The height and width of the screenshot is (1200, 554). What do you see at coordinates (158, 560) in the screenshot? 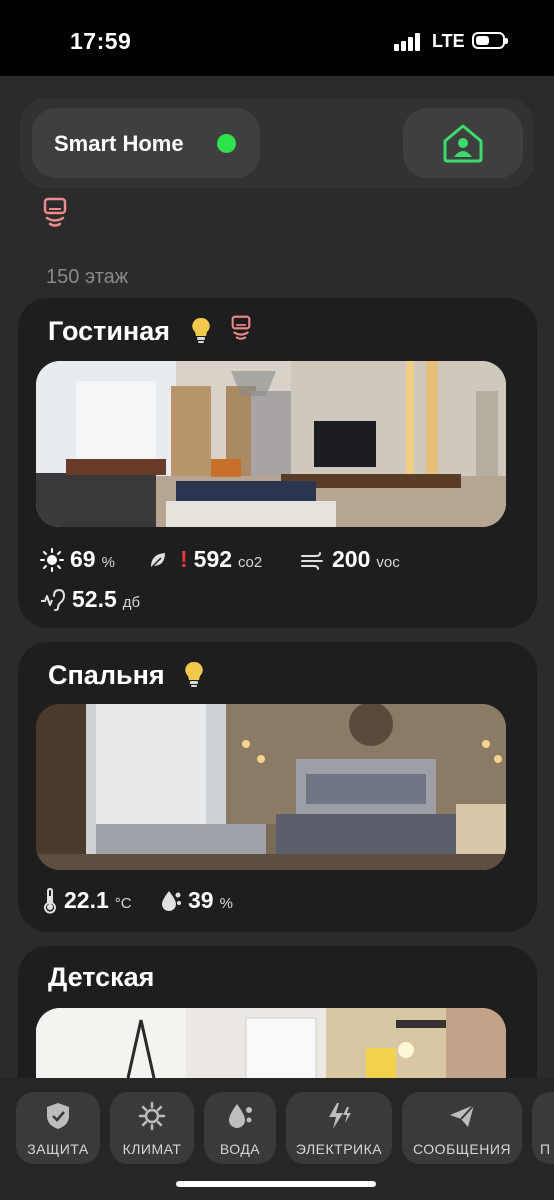
I see `leaf-icon` at bounding box center [158, 560].